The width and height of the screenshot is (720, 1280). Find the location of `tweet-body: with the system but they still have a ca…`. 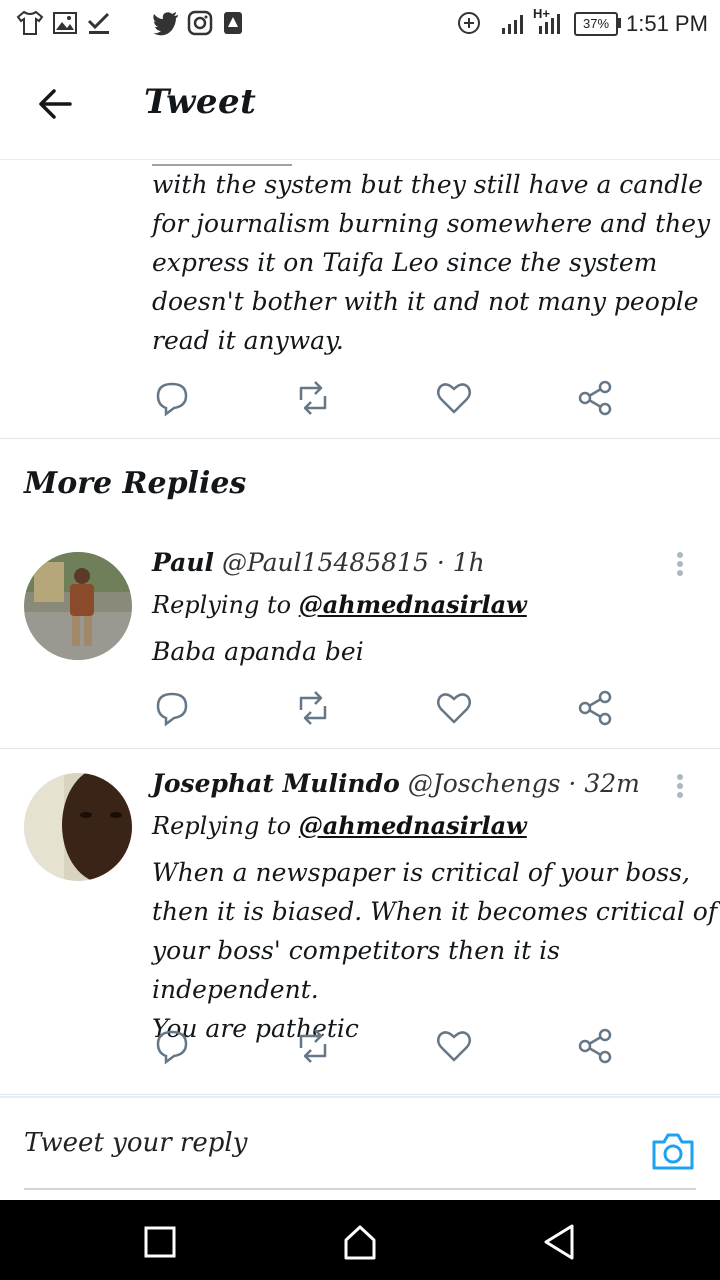

tweet-body: with the system but they still have a ca… is located at coordinates (431, 262).